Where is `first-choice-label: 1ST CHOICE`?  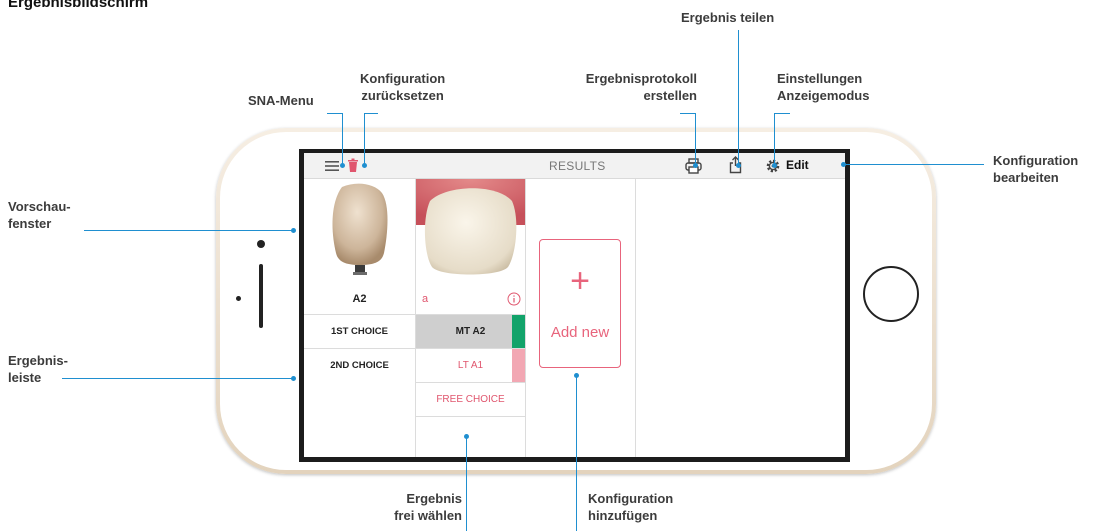 first-choice-label: 1ST CHOICE is located at coordinates (359, 331).